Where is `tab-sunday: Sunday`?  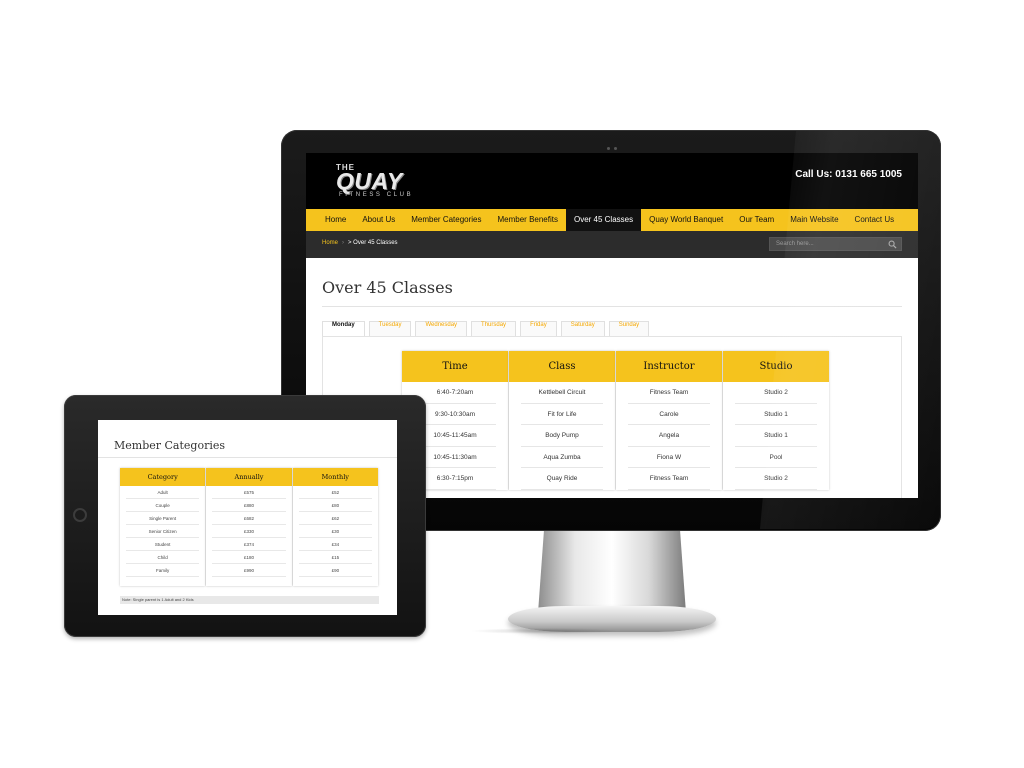 tab-sunday: Sunday is located at coordinates (629, 329).